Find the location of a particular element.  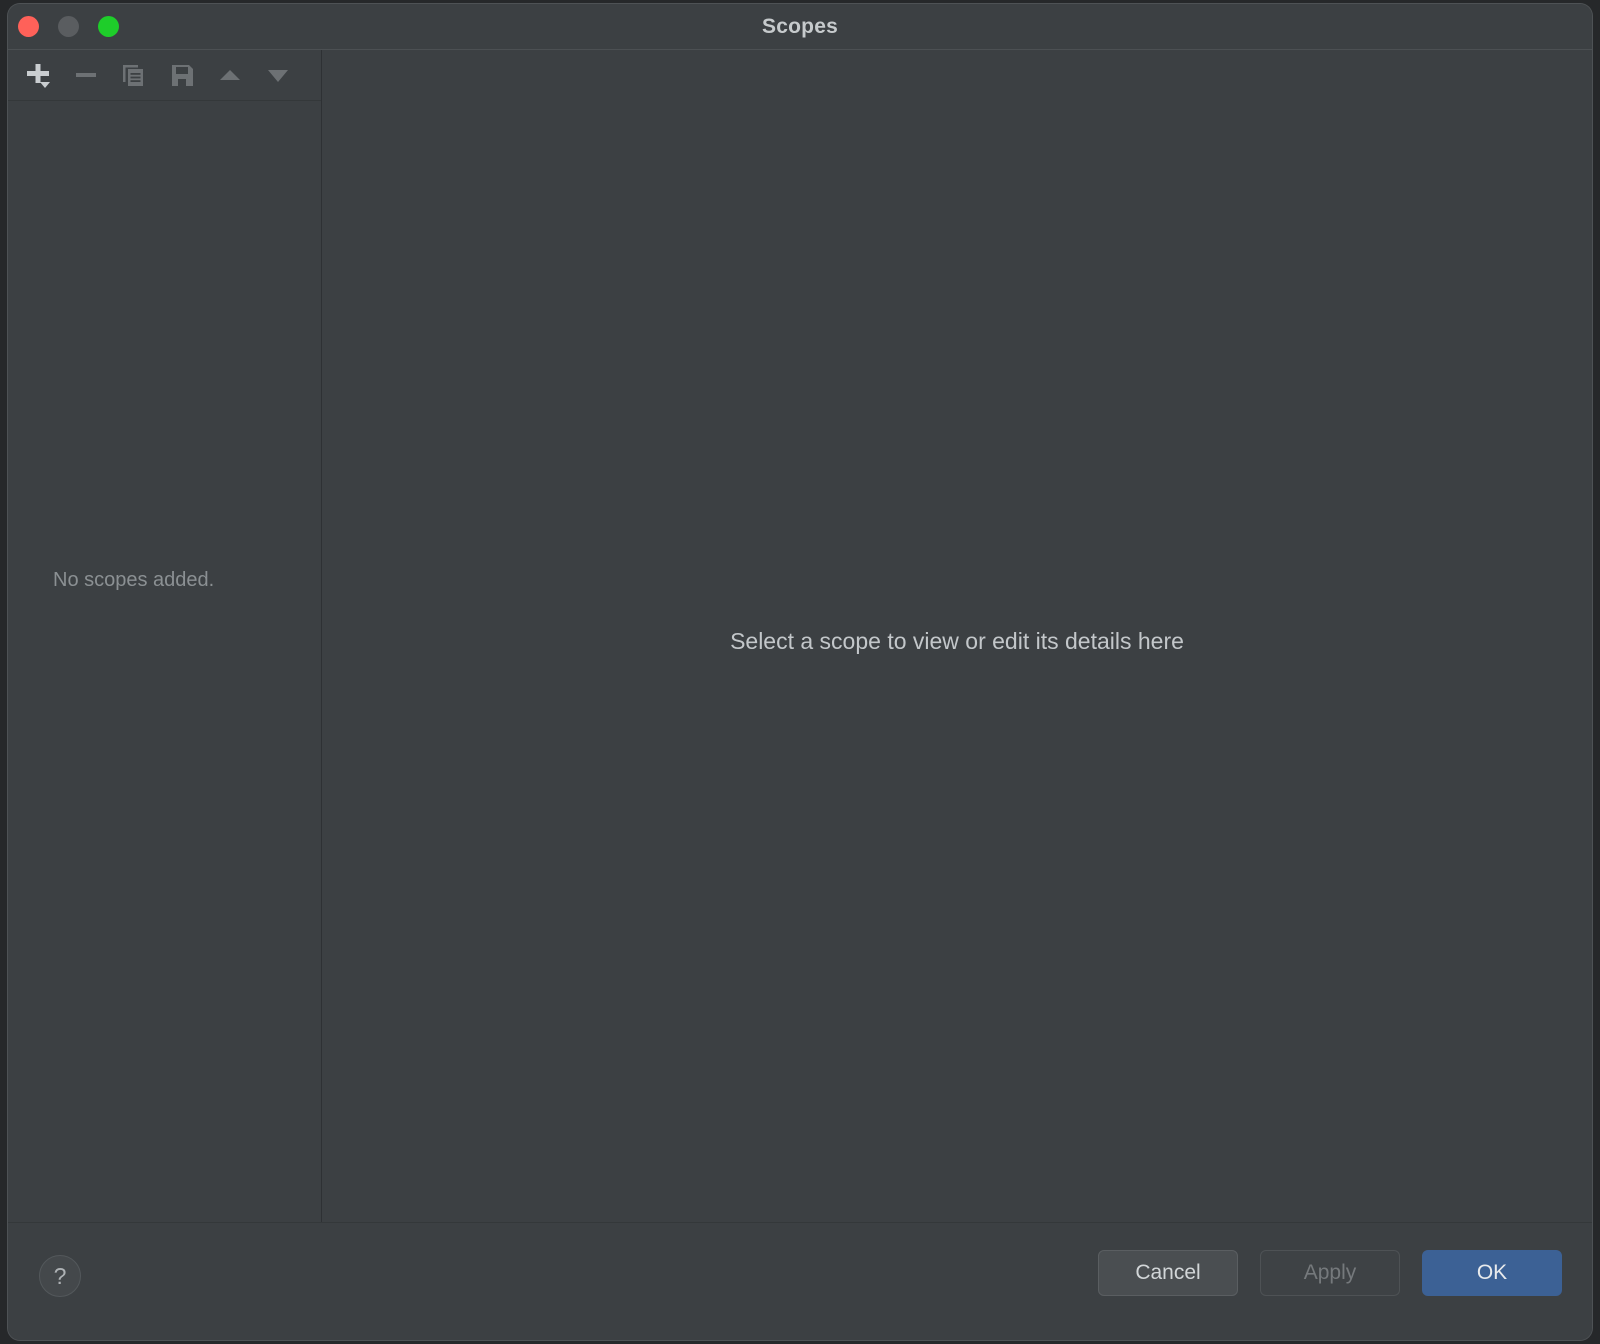

cancel-button: Cancel is located at coordinates (1168, 1273).